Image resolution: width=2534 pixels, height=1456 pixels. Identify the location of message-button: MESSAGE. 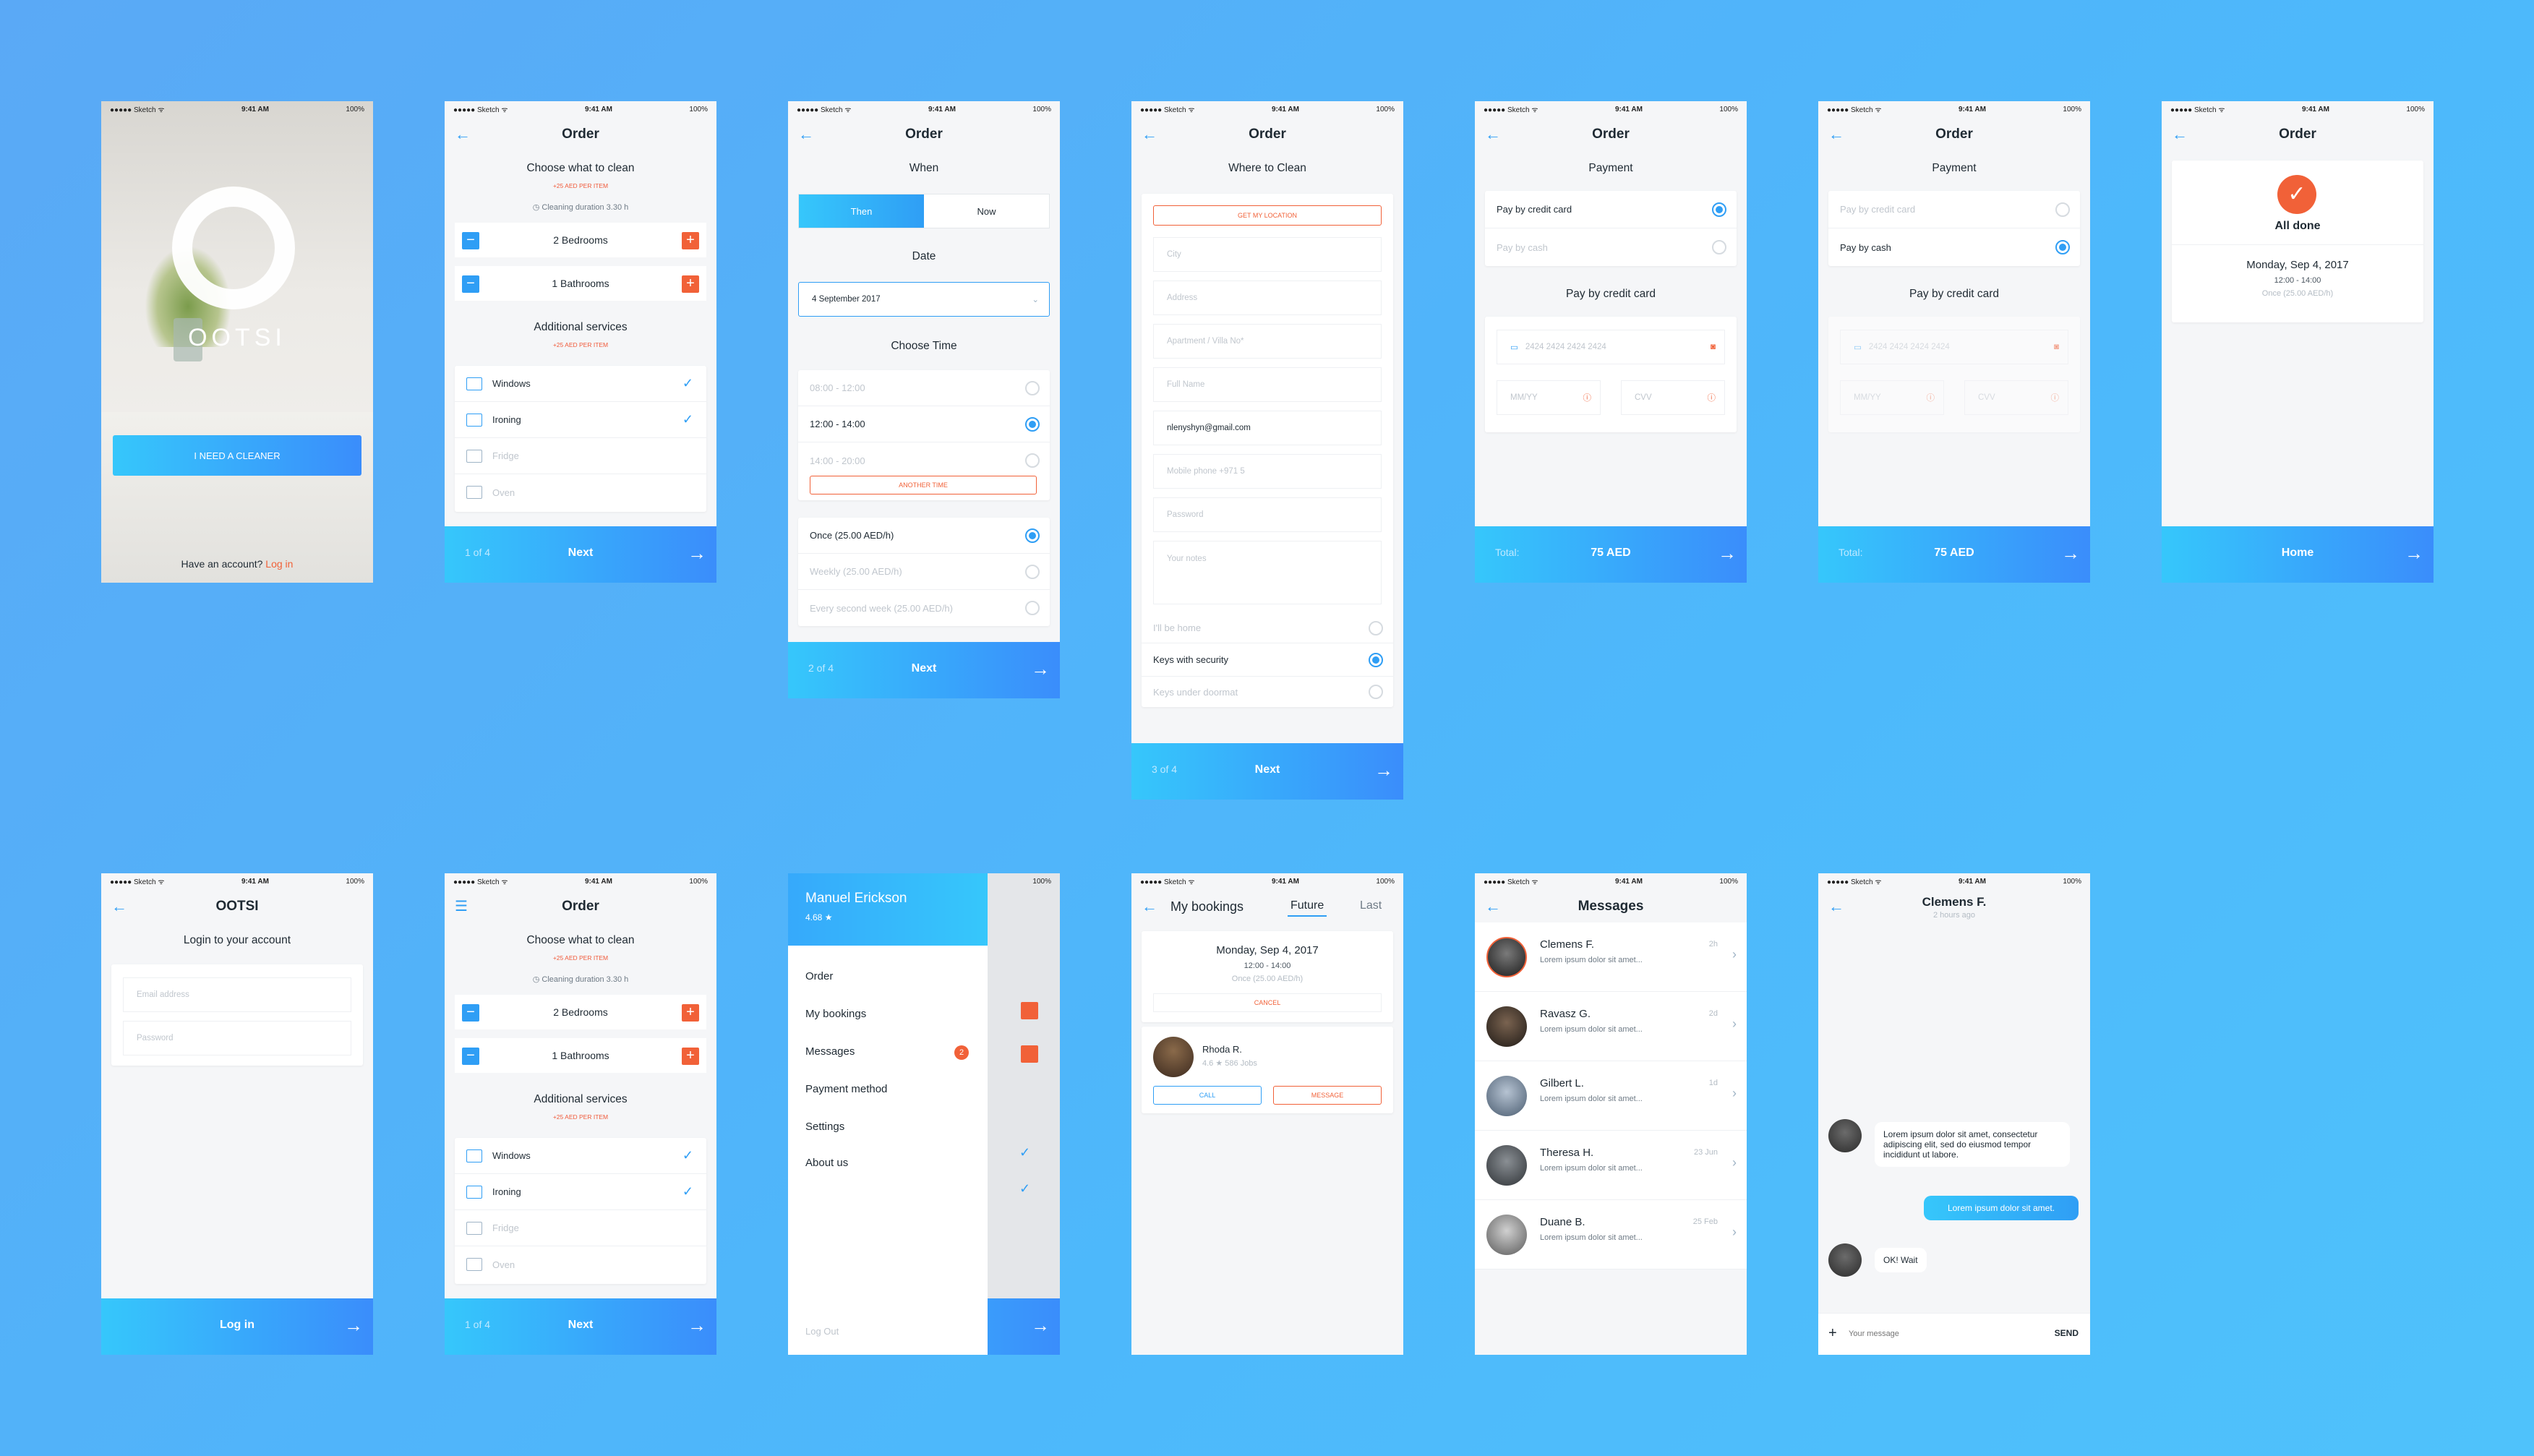
(1328, 1095).